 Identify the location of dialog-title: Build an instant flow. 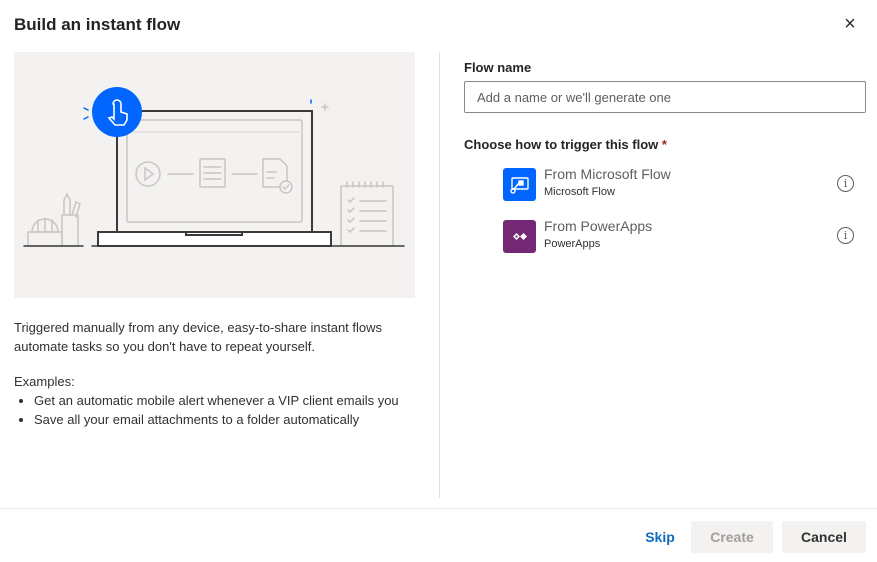
(97, 24).